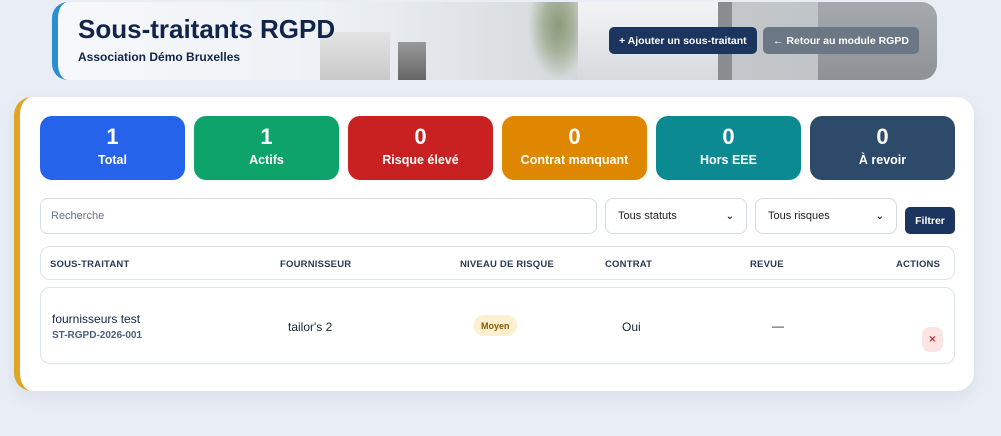 This screenshot has height=436, width=1001. I want to click on subprocessor-reference: ST-RGPD-2026-001, so click(97, 335).